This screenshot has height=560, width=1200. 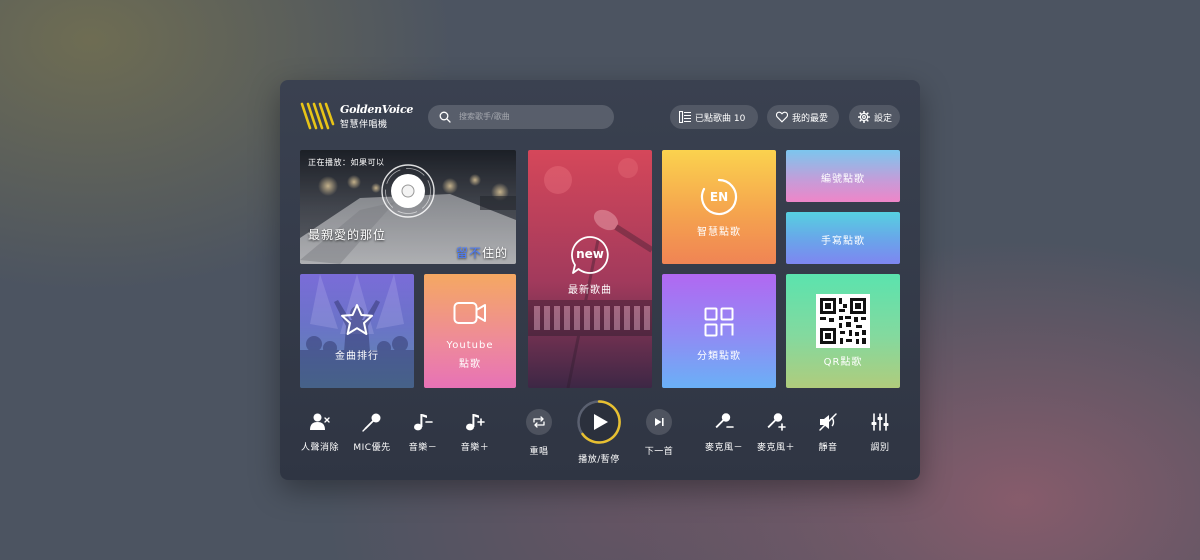 I want to click on qr-tile: QR點歌, so click(x=843, y=331).